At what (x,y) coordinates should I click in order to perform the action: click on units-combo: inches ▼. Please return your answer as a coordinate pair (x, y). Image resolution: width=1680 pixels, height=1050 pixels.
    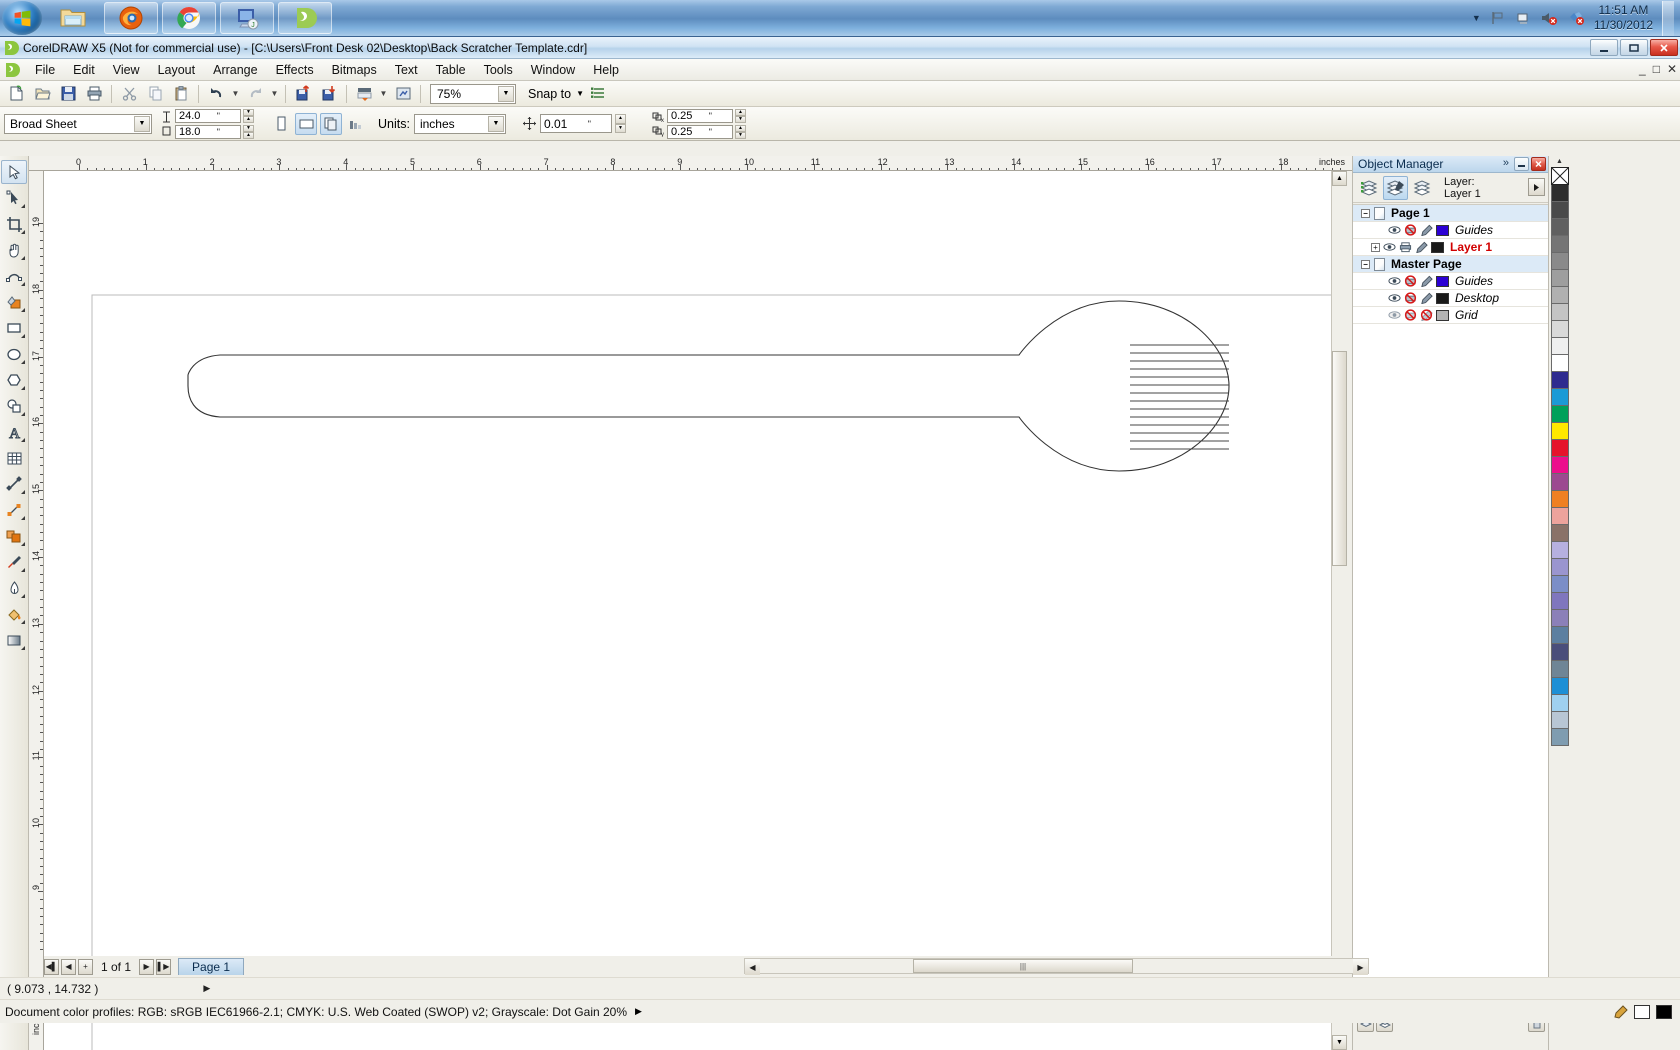
    Looking at the image, I should click on (459, 123).